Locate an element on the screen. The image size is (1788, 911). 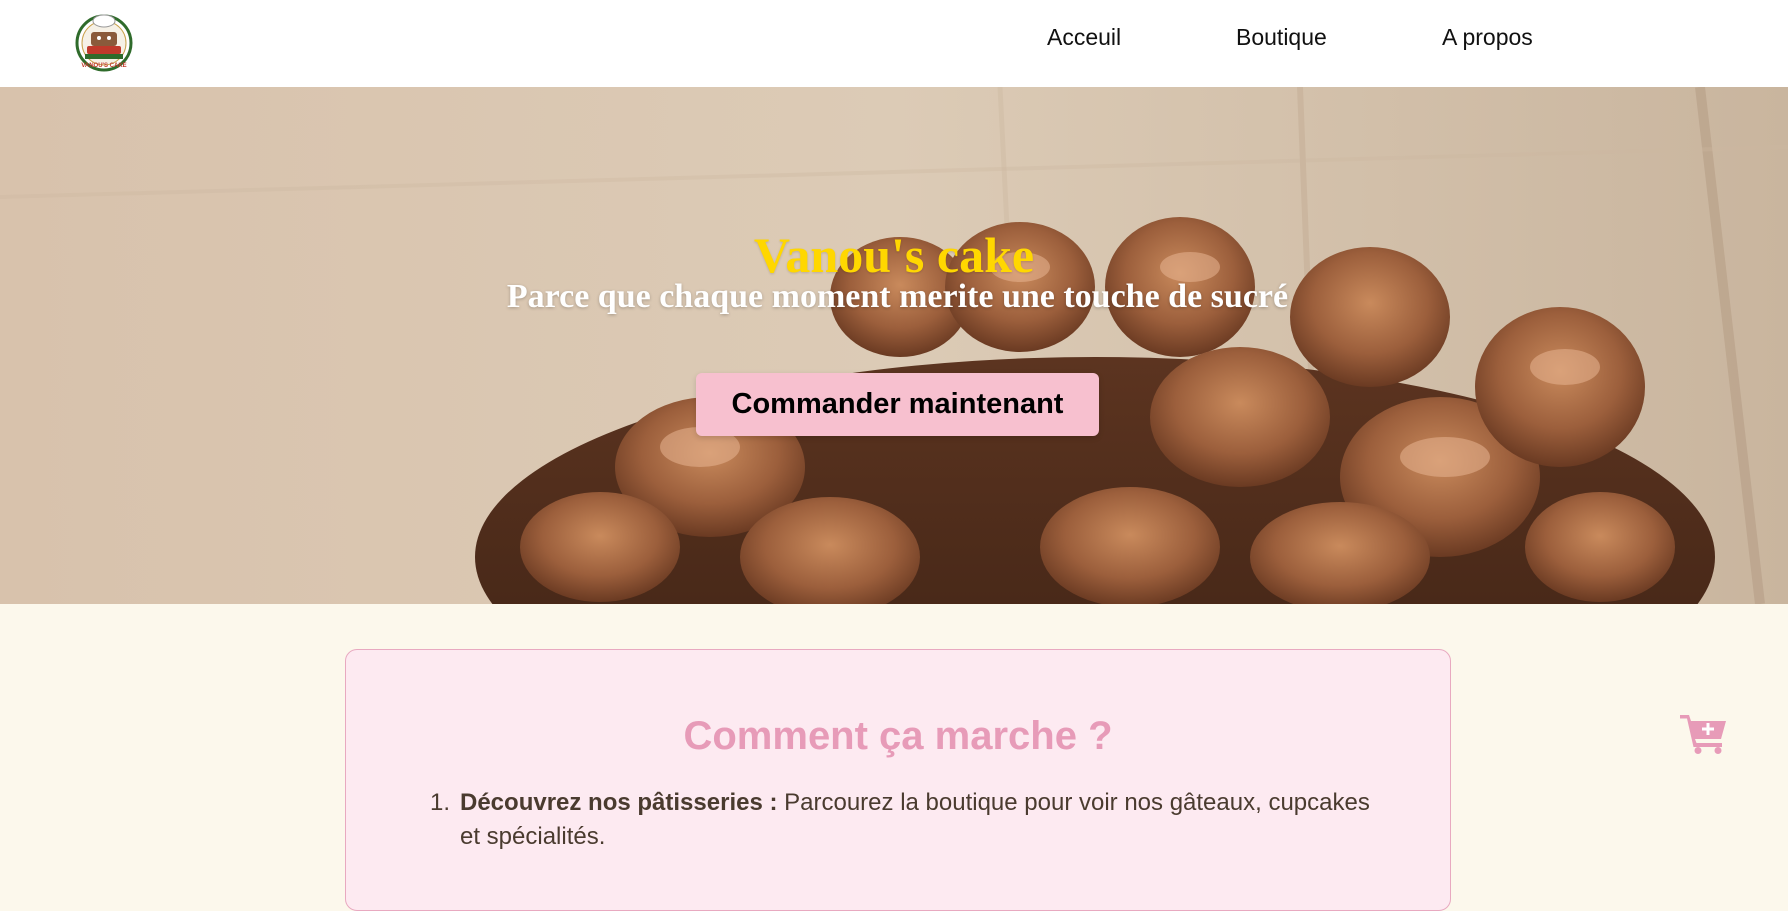
cart-plus-icon is located at coordinates (1704, 733).